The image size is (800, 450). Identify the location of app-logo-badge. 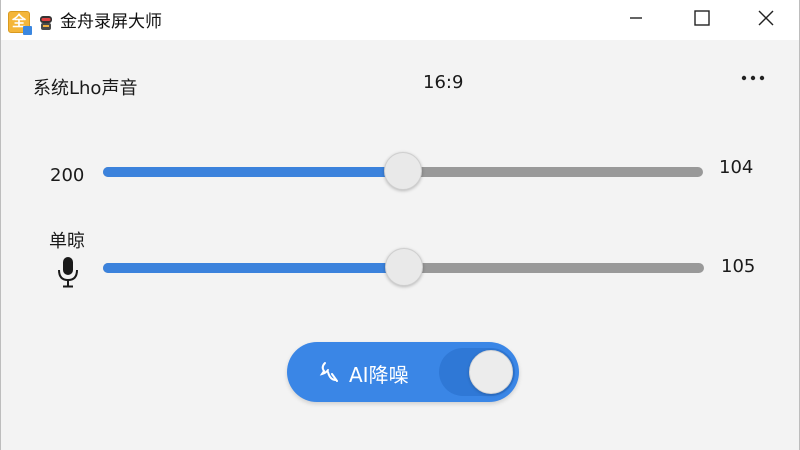
(27, 30).